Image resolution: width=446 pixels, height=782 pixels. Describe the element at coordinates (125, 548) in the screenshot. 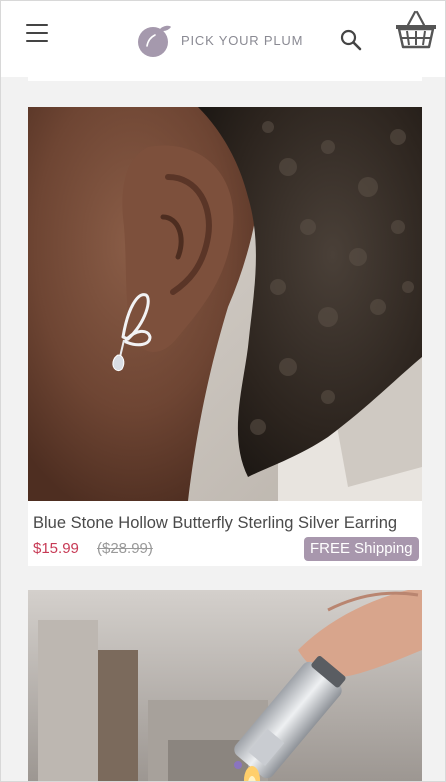

I see `product-original-price: ($28.99)` at that location.